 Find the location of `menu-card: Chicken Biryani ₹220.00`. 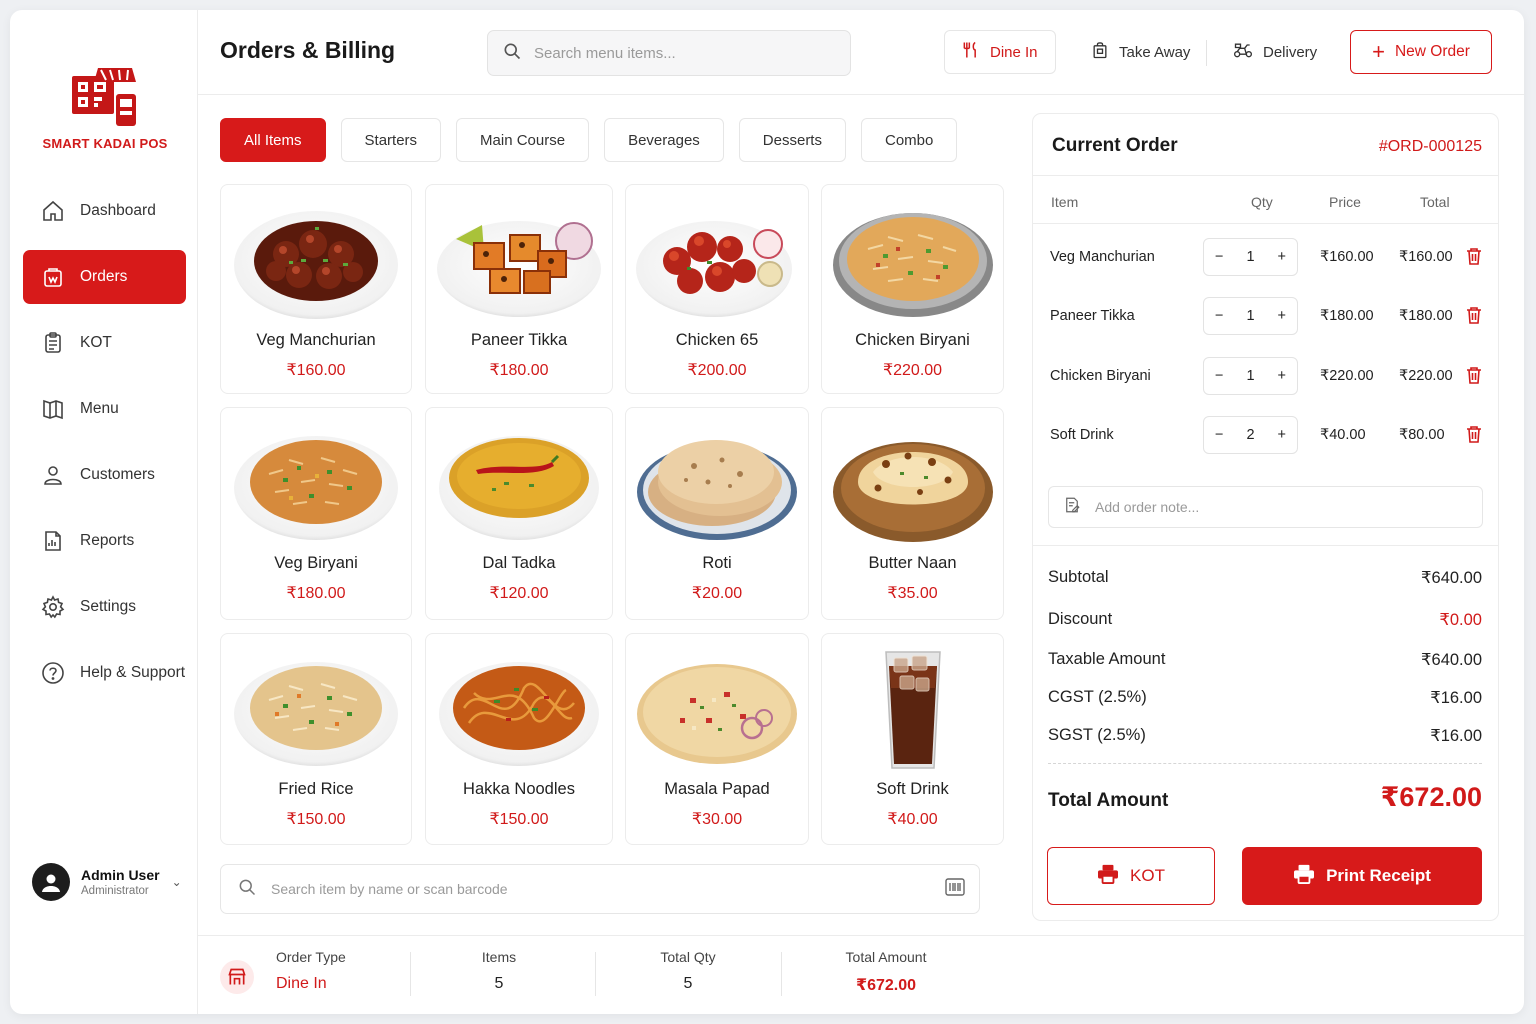

menu-card: Chicken Biryani ₹220.00 is located at coordinates (912, 289).